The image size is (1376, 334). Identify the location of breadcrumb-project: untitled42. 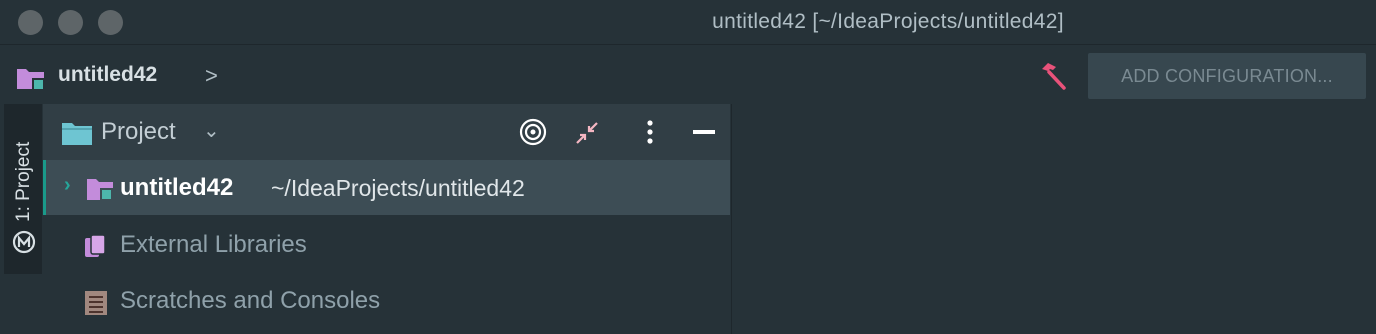
(107, 75).